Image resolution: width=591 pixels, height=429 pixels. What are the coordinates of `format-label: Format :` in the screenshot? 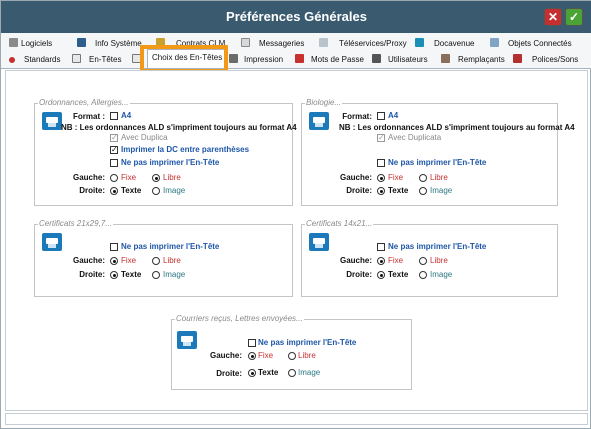 It's located at (89, 116).